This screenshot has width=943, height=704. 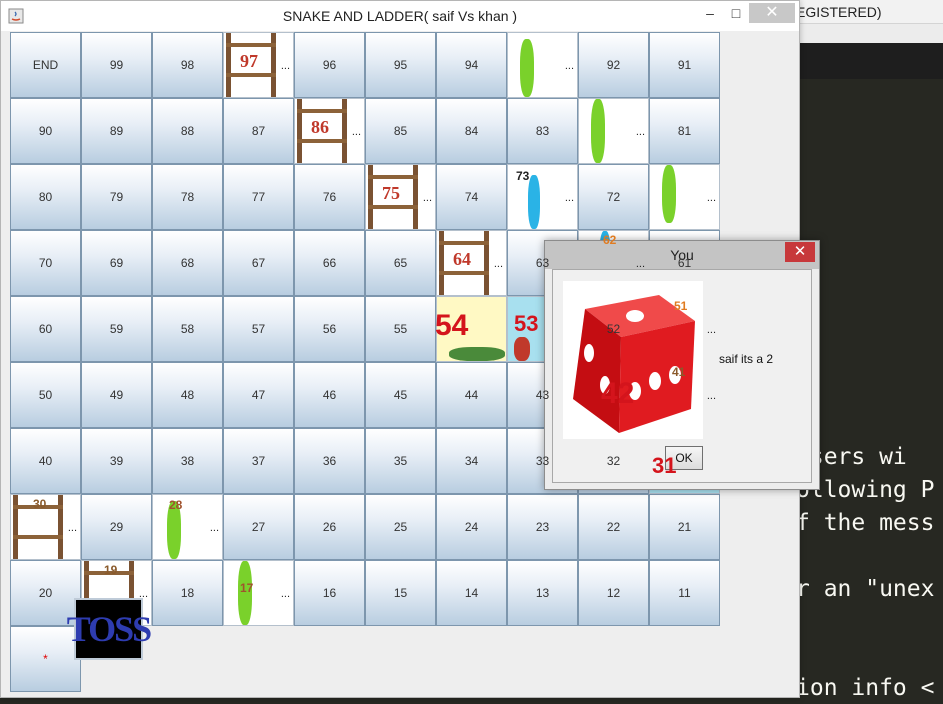 I want to click on maximize-button: □, so click(x=736, y=13).